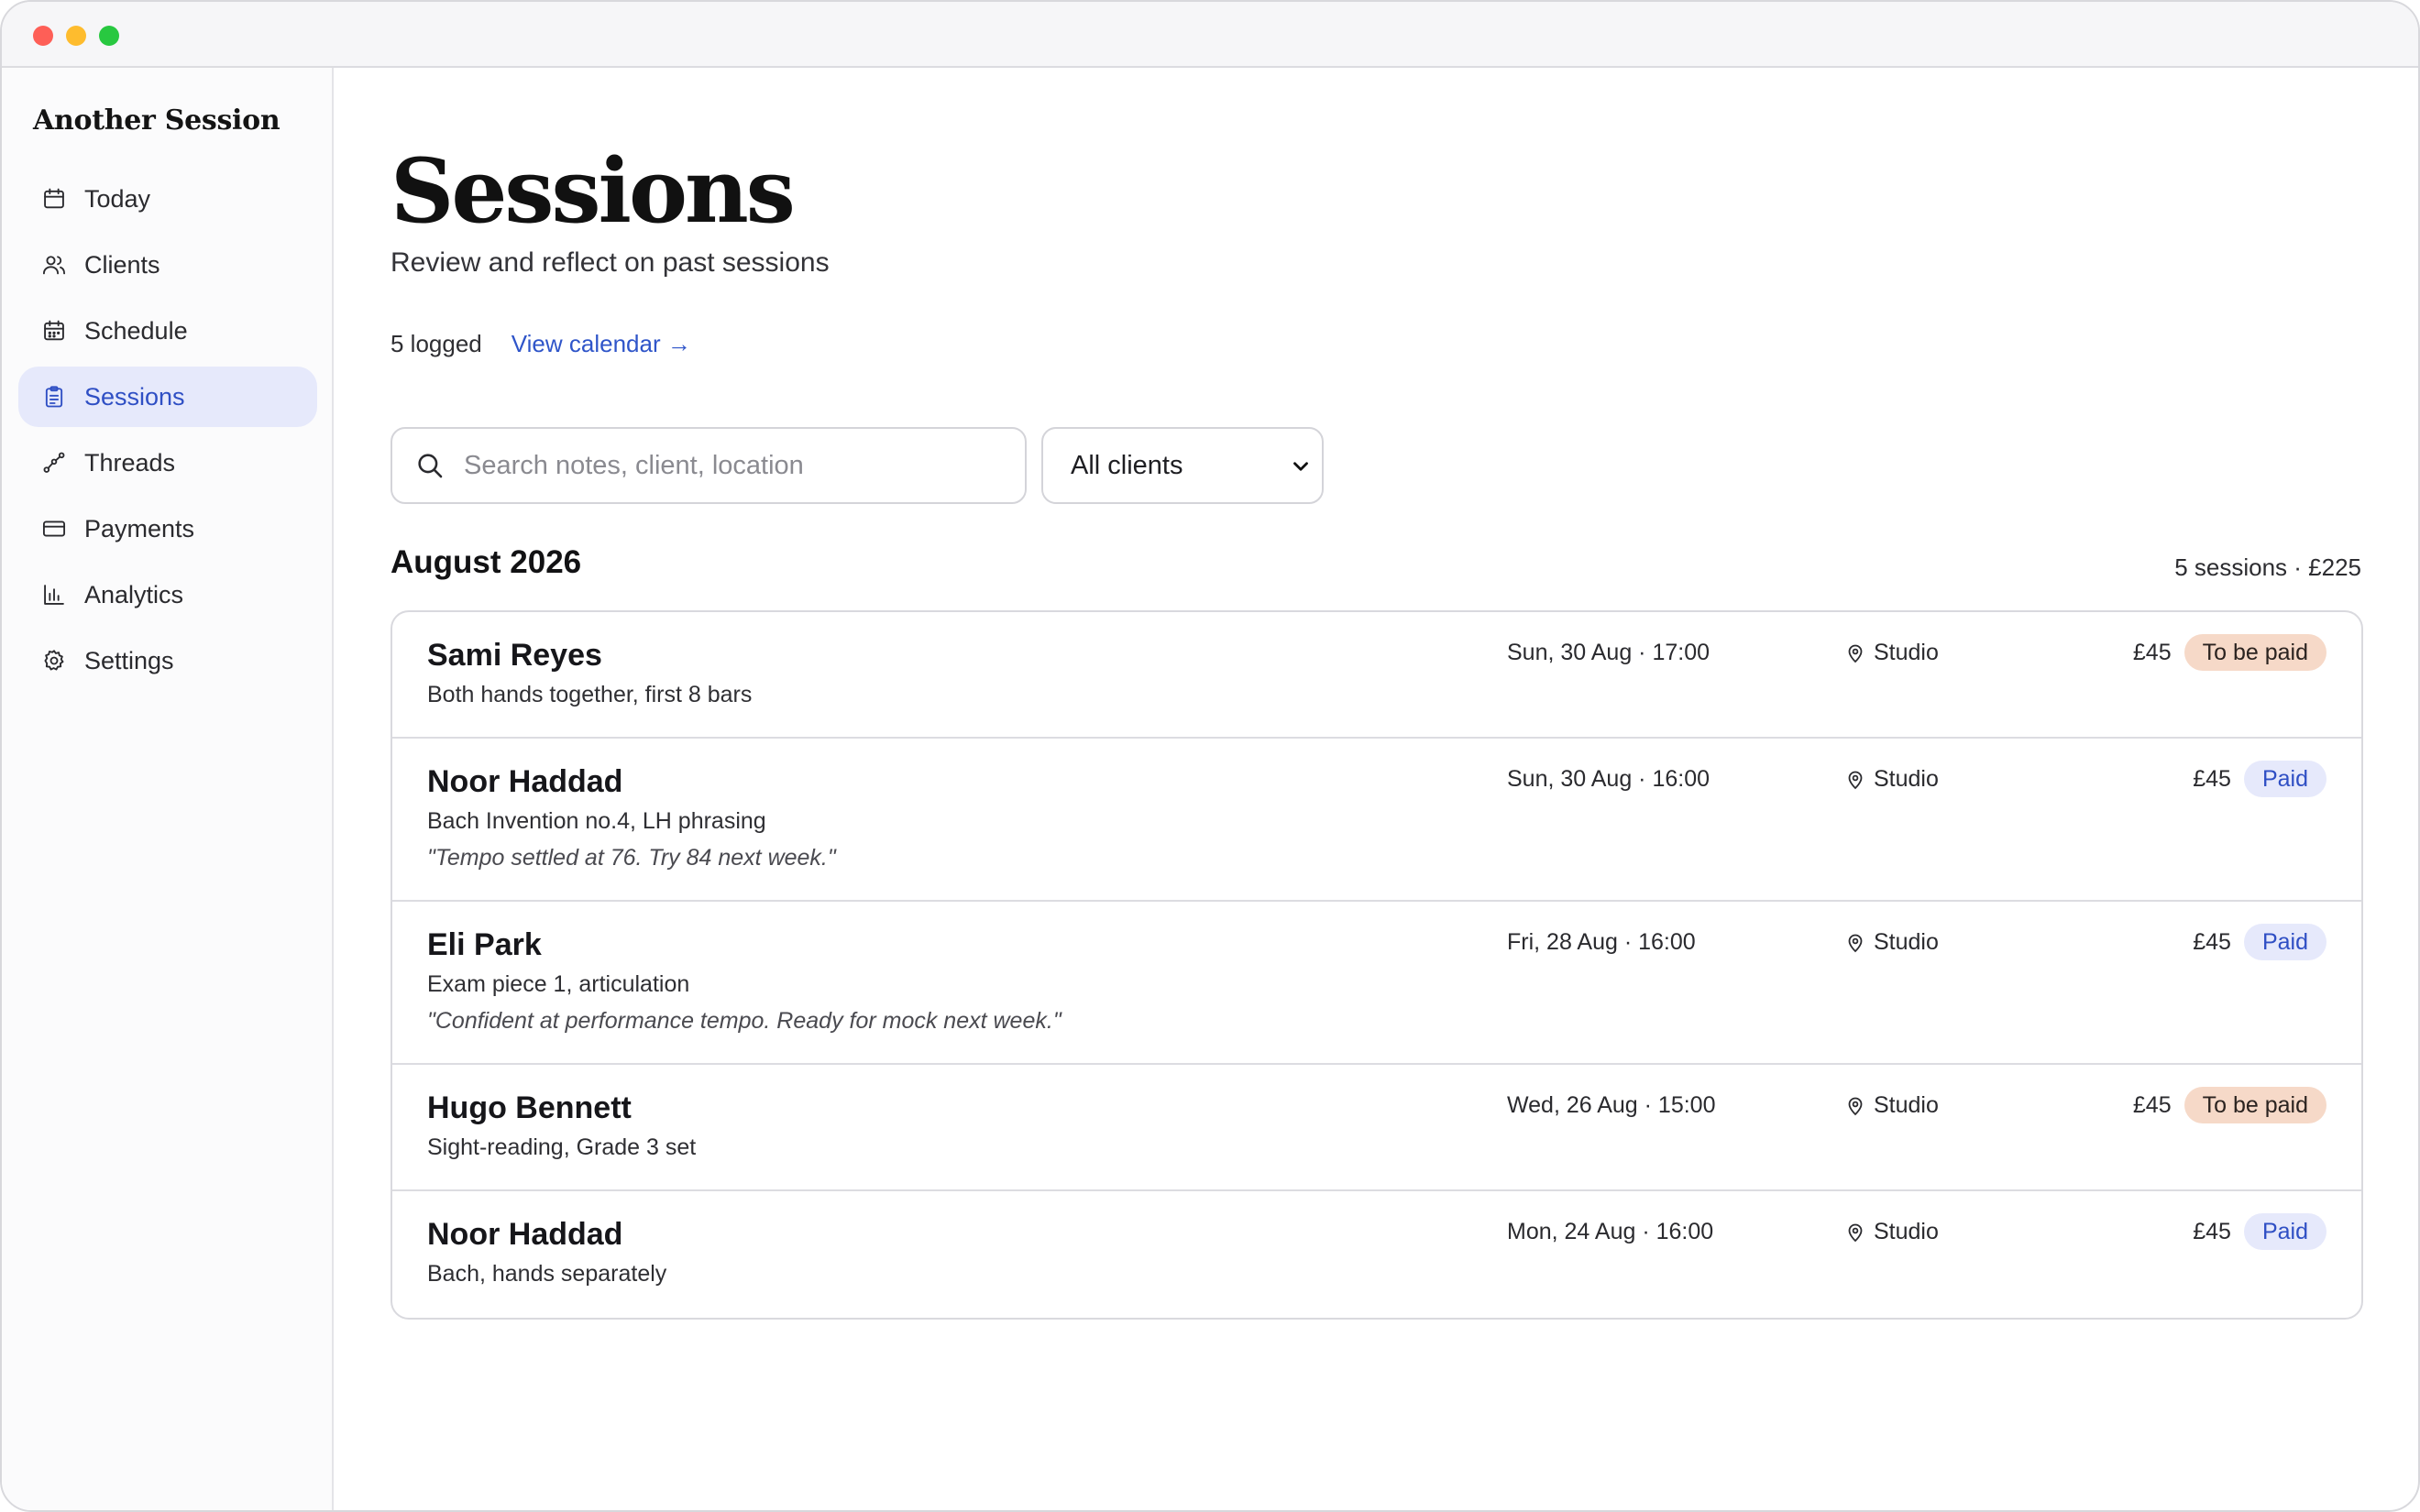 This screenshot has height=1512, width=2420. Describe the element at coordinates (596, 821) in the screenshot. I see `session-description: Bach Invention no.4, LH phrasing` at that location.